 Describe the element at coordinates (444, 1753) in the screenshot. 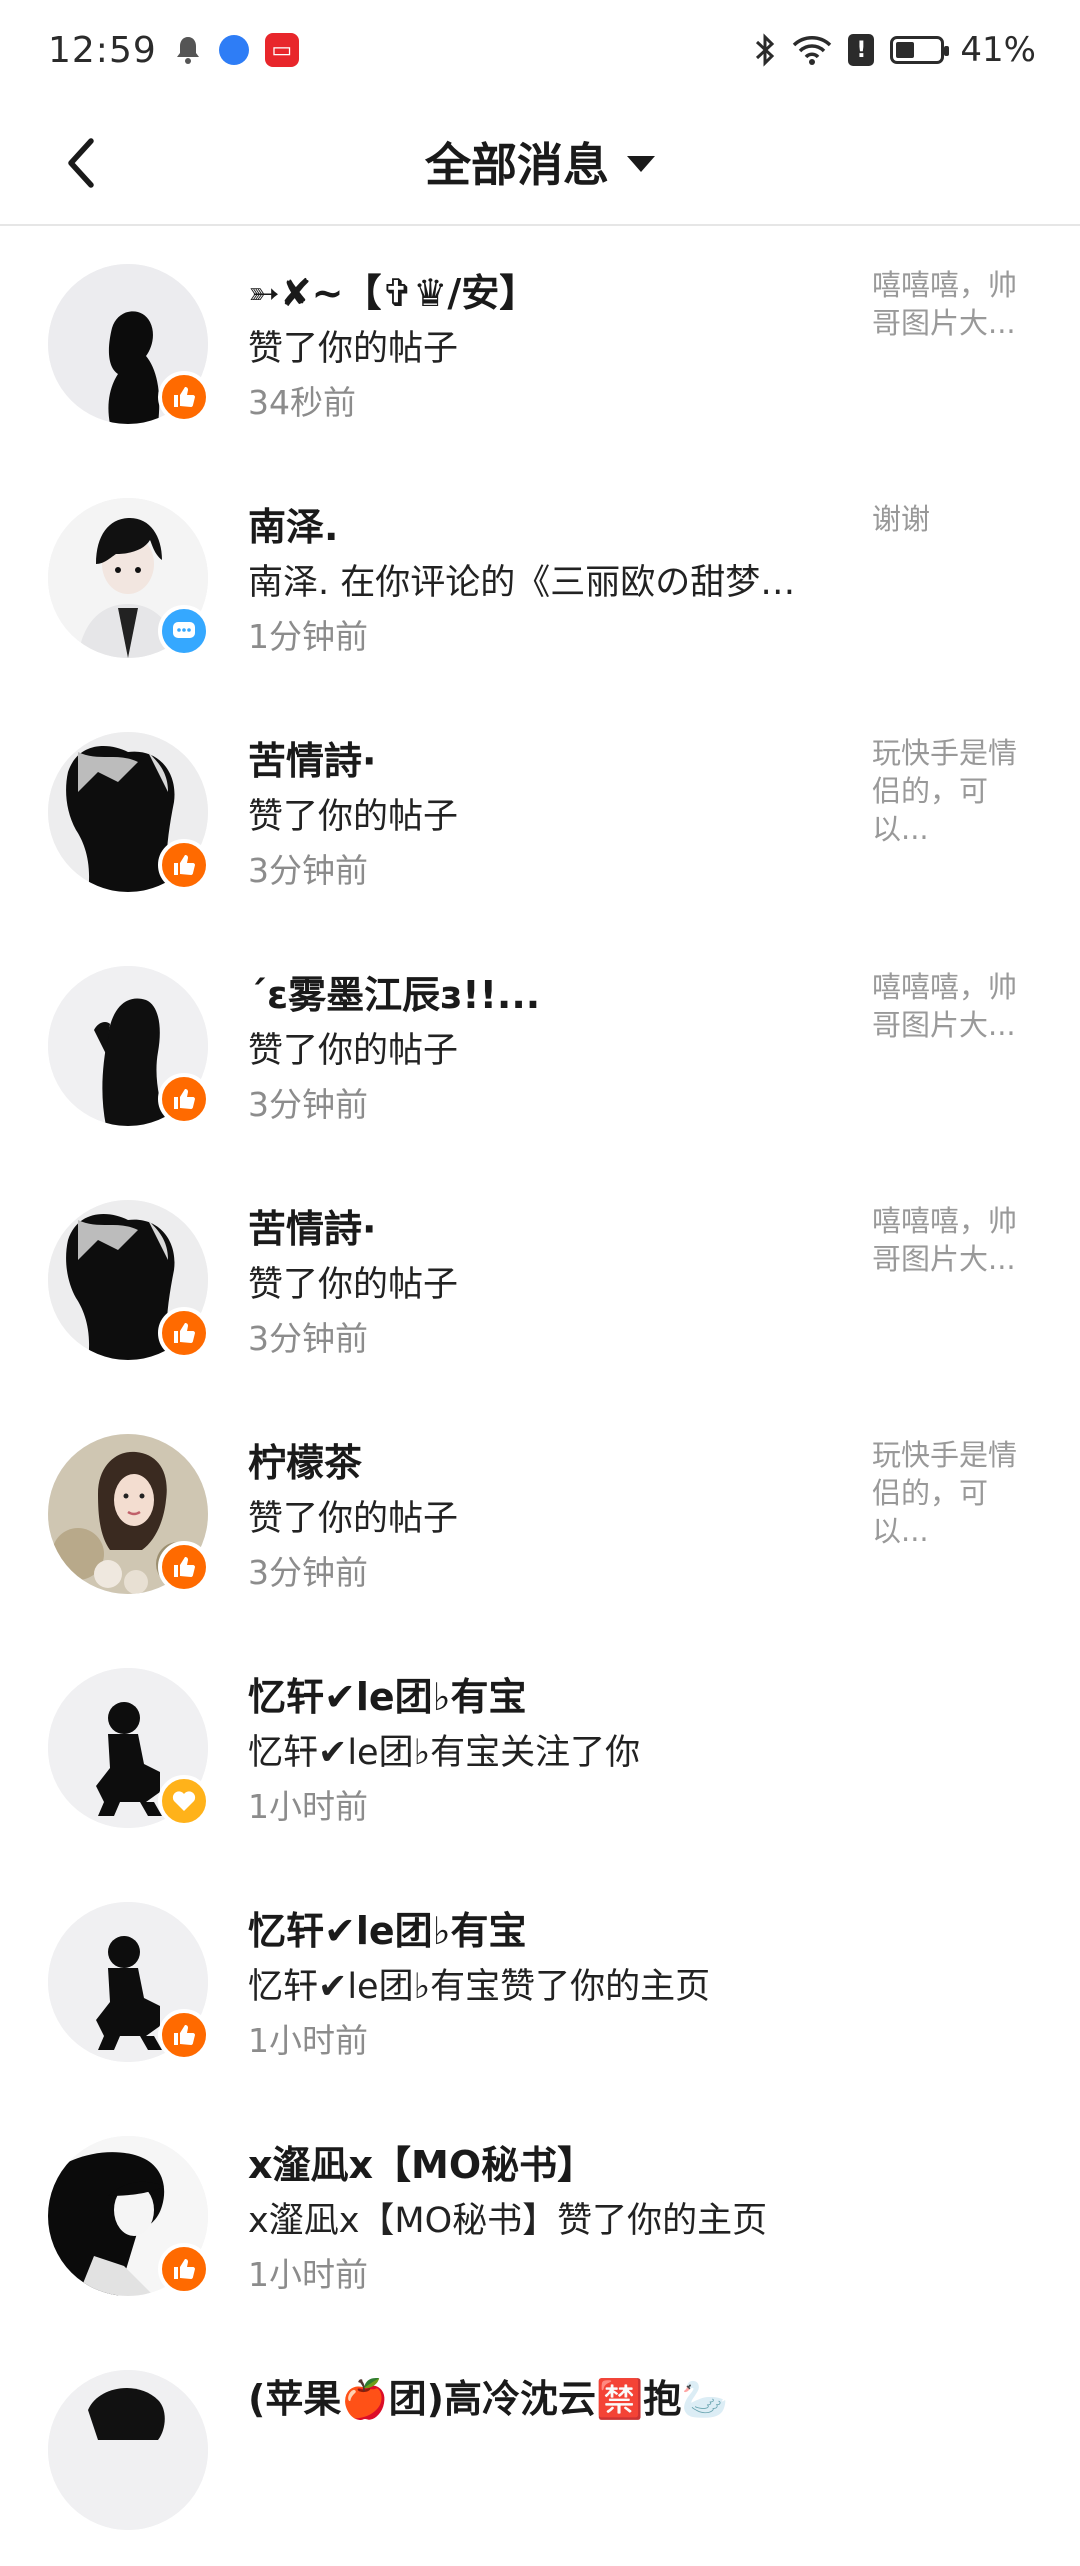

I see `message-text: 忆轩✔le团♭有宝关注了你` at that location.